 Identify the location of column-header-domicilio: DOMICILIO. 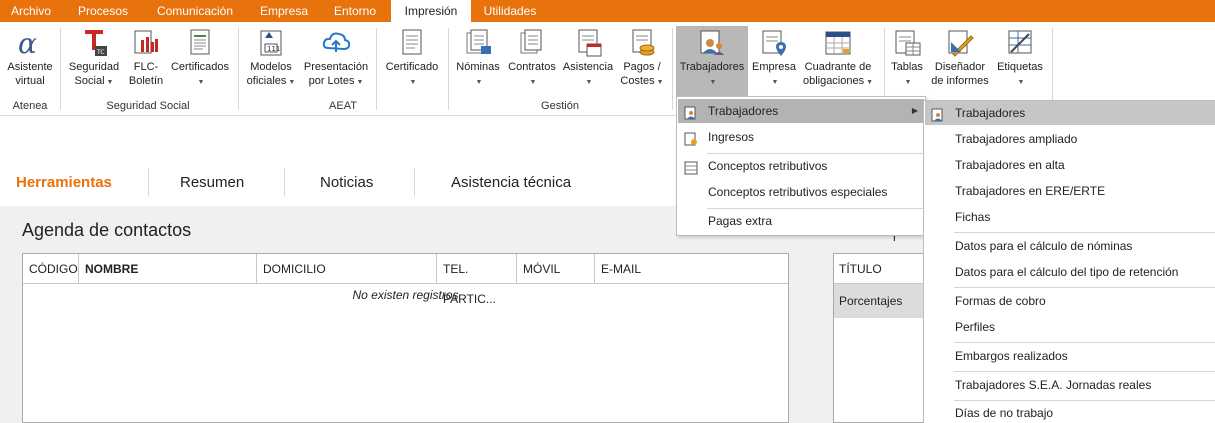
(347, 269).